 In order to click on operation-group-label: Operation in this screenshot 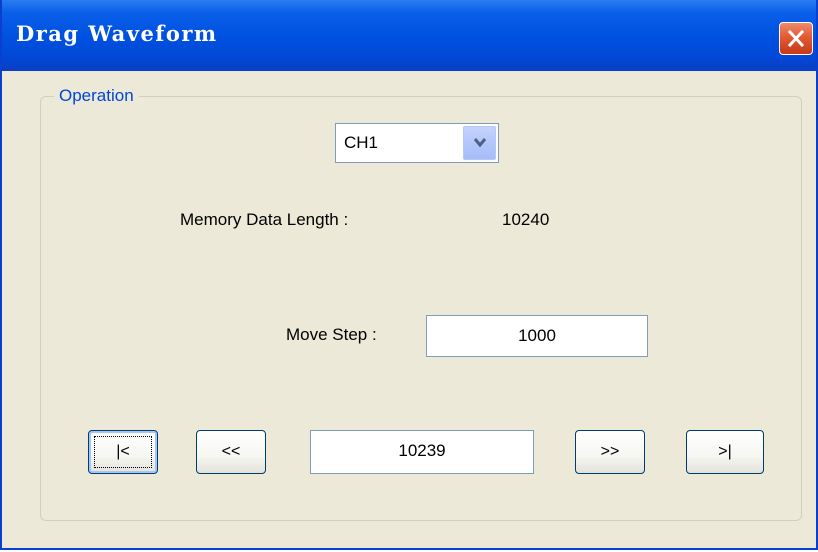, I will do `click(96, 96)`.